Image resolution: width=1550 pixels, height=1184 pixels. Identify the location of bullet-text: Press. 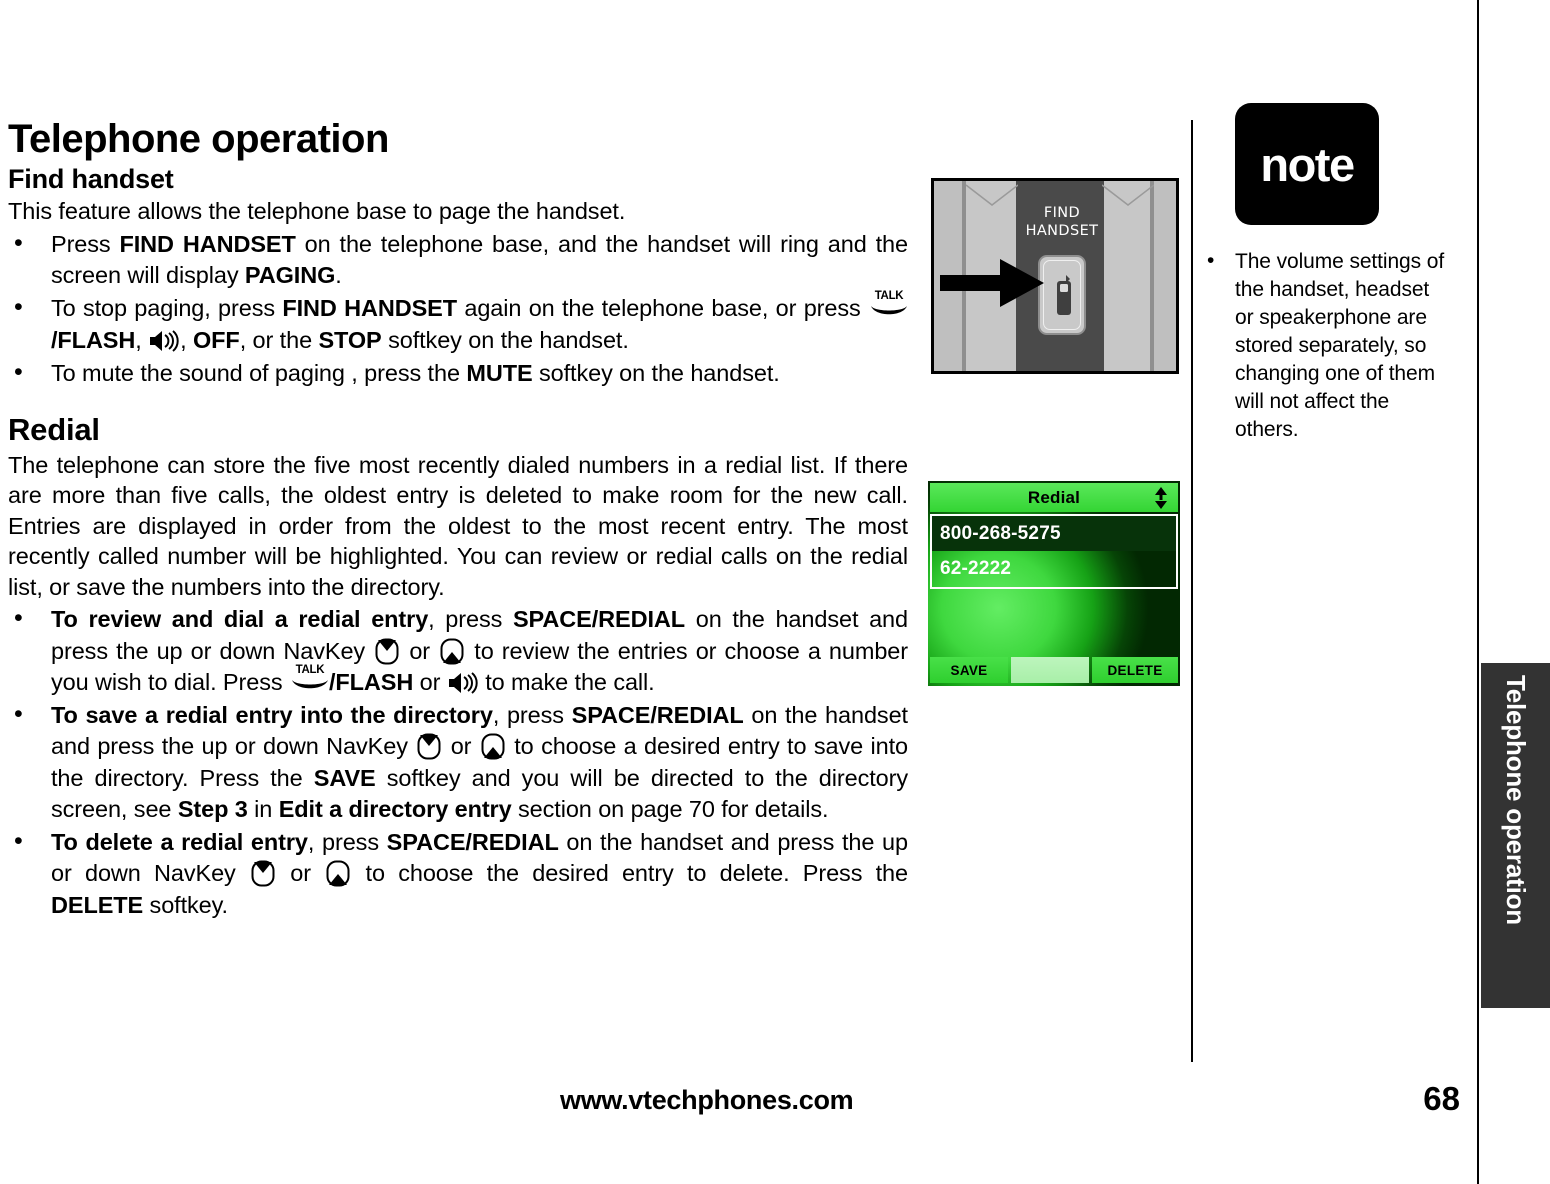
(85, 243).